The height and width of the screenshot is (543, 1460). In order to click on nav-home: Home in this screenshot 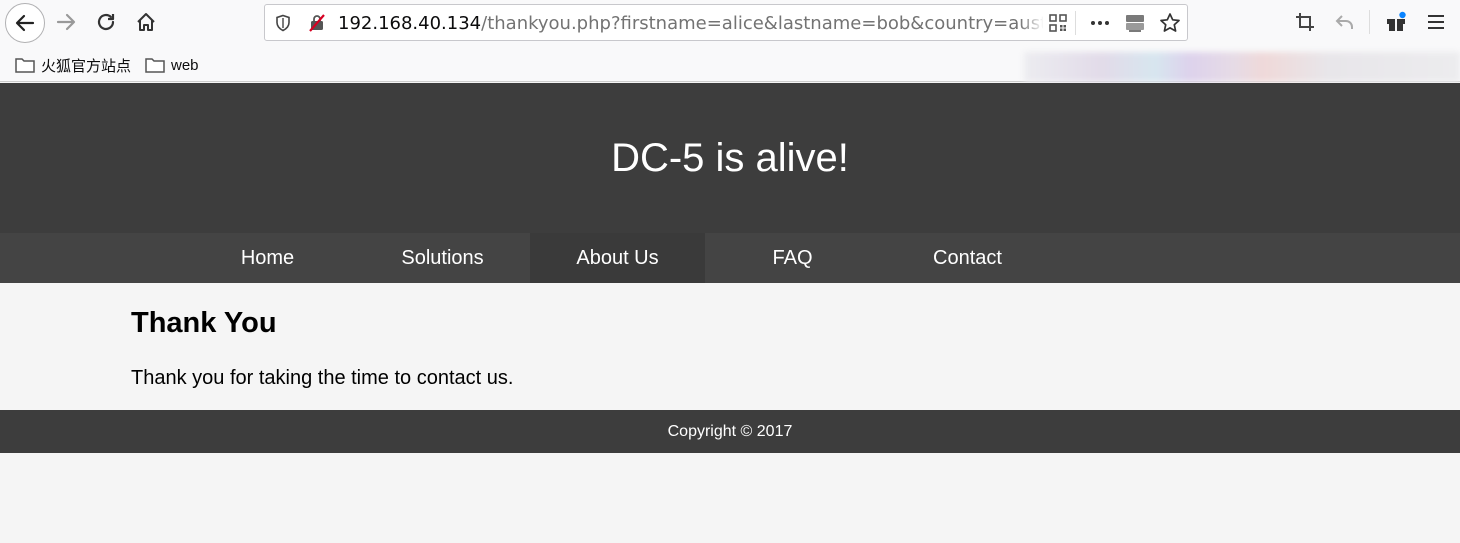, I will do `click(267, 258)`.